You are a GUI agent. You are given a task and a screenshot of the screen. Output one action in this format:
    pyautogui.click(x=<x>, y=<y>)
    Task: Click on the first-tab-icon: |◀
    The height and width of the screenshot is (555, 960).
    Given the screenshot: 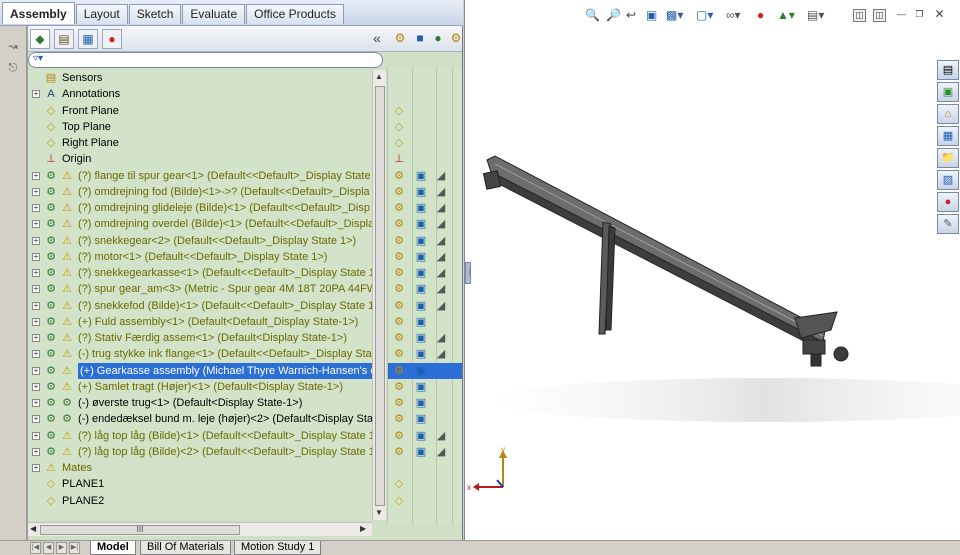 What is the action you would take?
    pyautogui.click(x=35, y=548)
    